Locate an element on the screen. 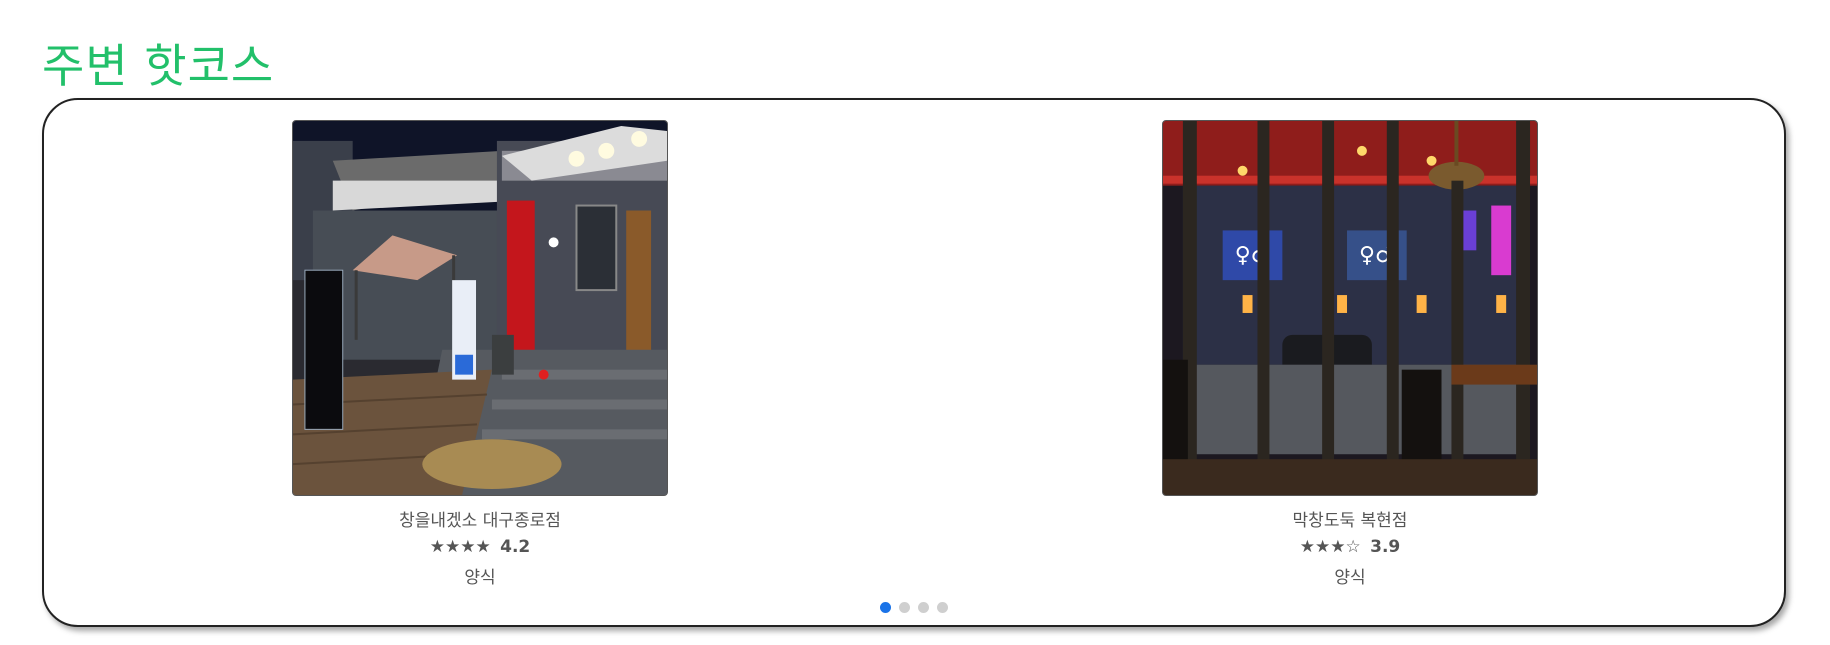  restaurant-name: 막창도둑 복현점 is located at coordinates (1350, 518).